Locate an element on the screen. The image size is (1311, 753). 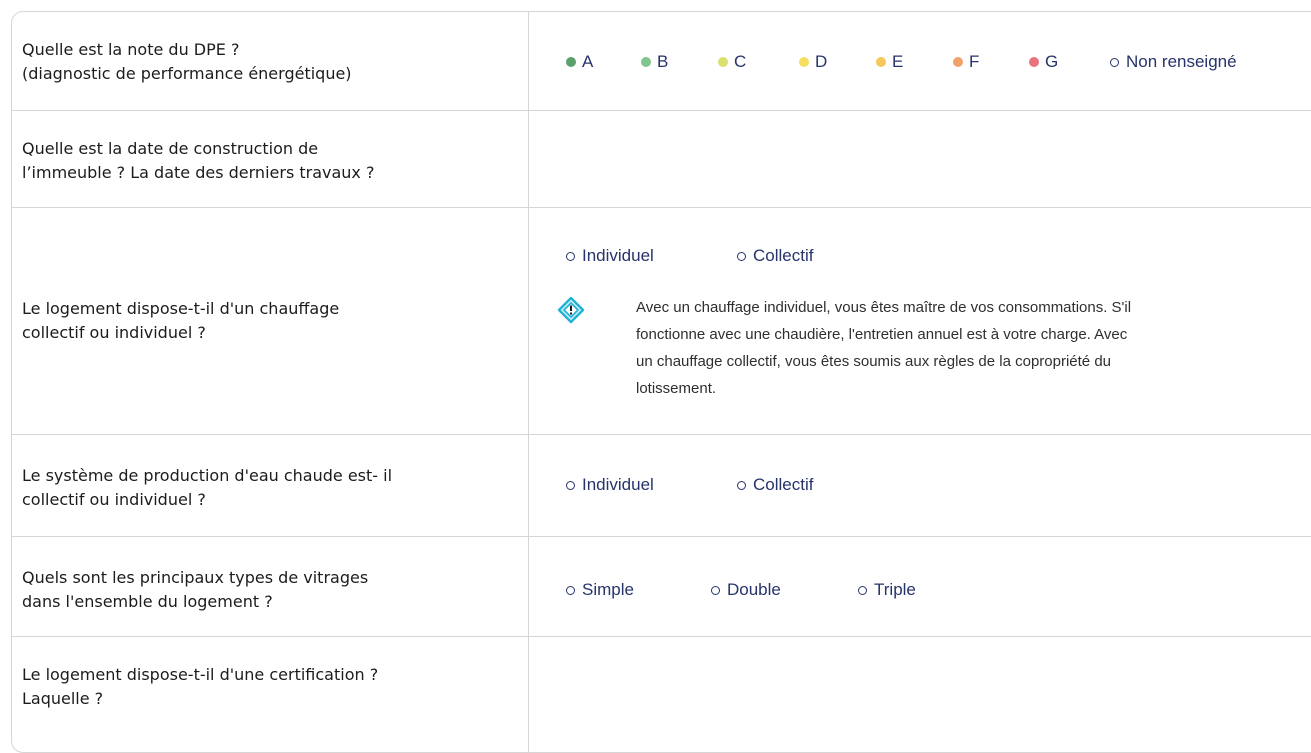
option-dpe-g: G is located at coordinates (1043, 62).